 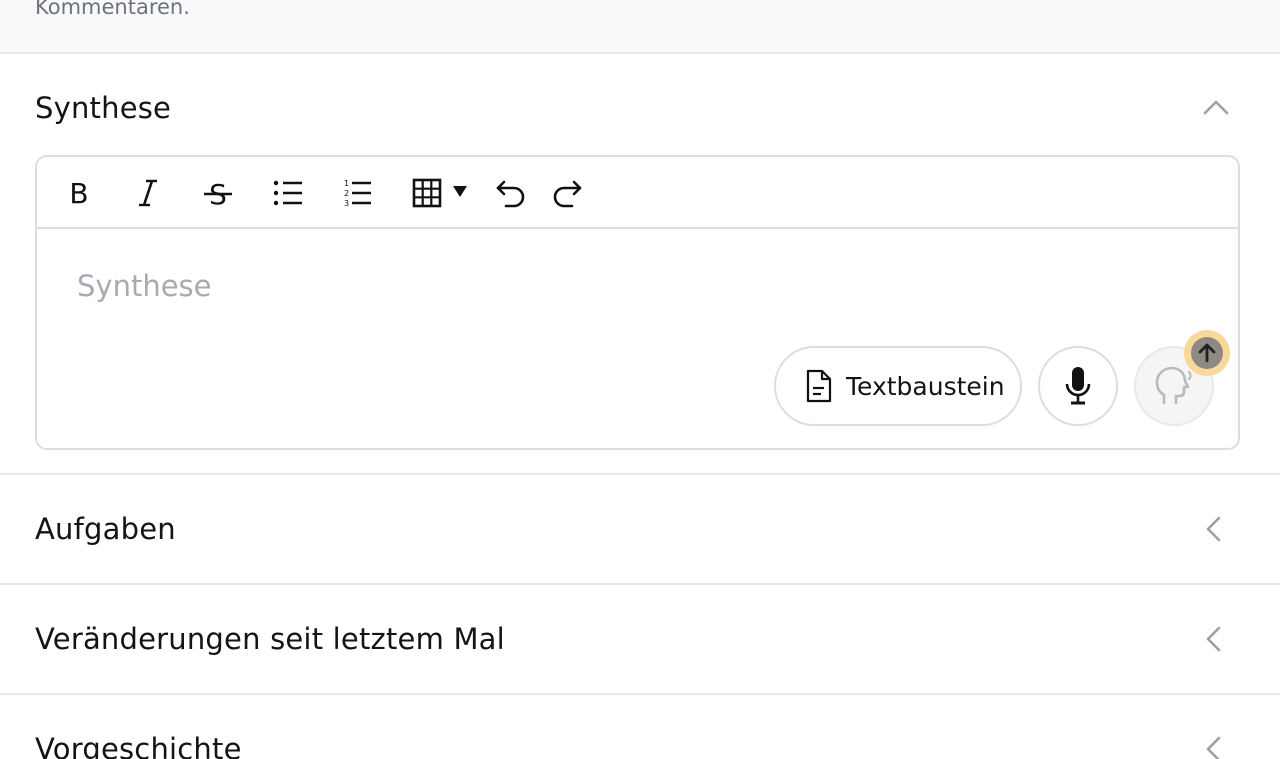 I want to click on microphone-icon, so click(x=1078, y=386).